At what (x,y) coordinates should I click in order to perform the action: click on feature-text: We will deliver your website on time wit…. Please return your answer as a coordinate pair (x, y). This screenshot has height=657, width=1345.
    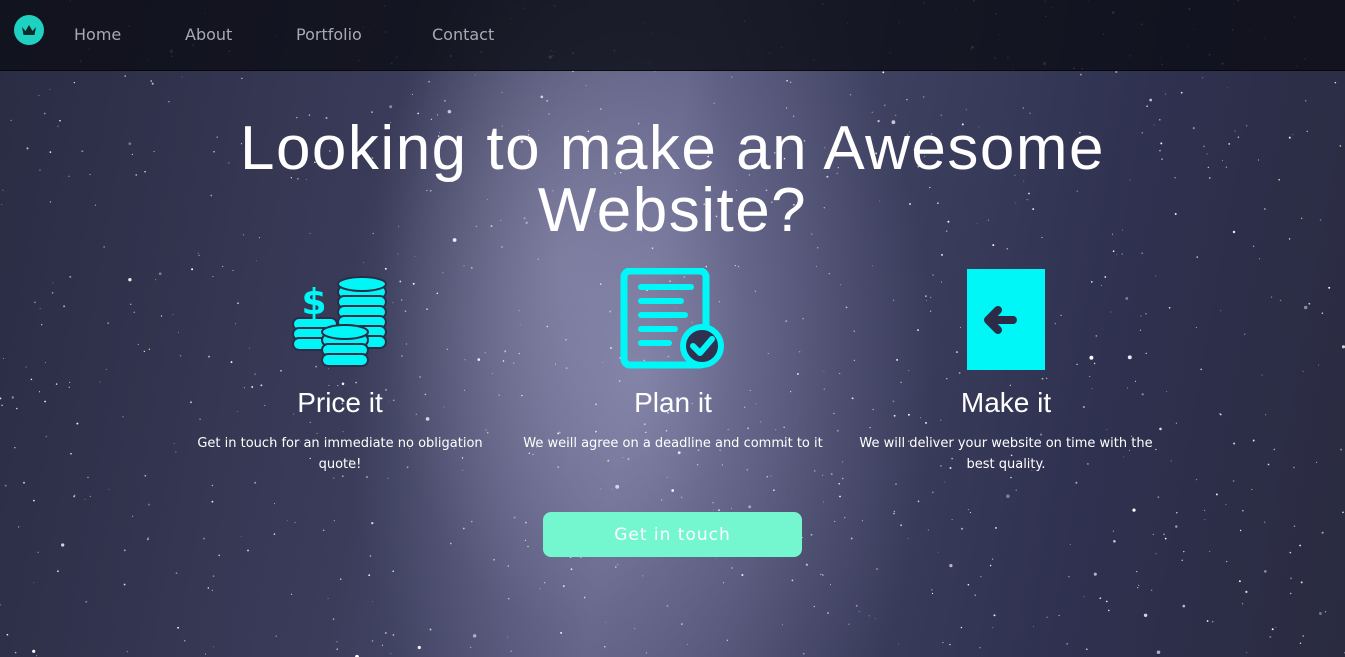
    Looking at the image, I should click on (1006, 454).